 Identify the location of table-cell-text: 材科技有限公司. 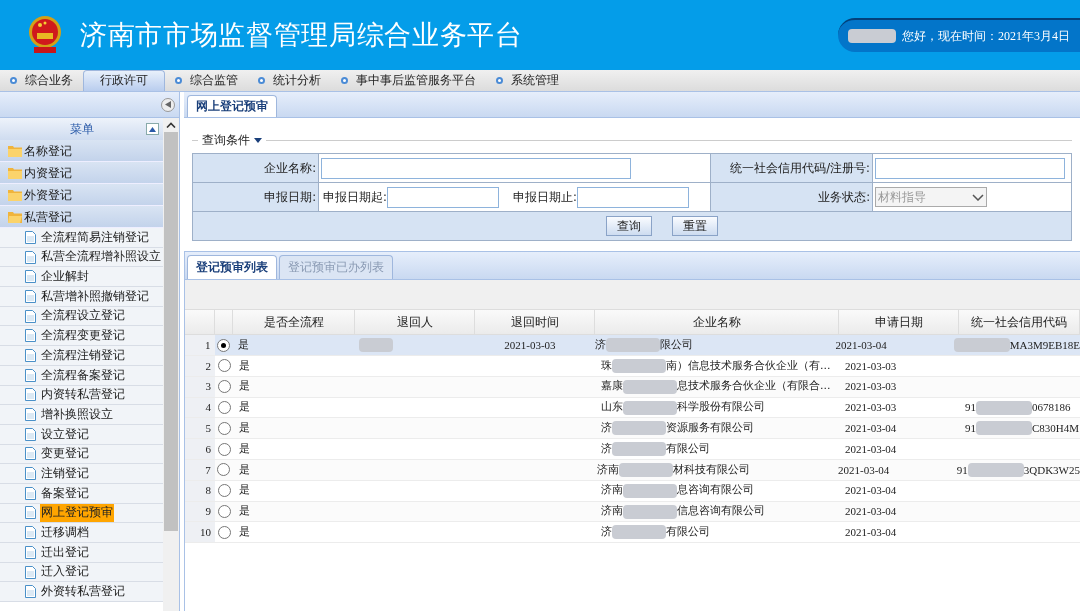
(711, 469).